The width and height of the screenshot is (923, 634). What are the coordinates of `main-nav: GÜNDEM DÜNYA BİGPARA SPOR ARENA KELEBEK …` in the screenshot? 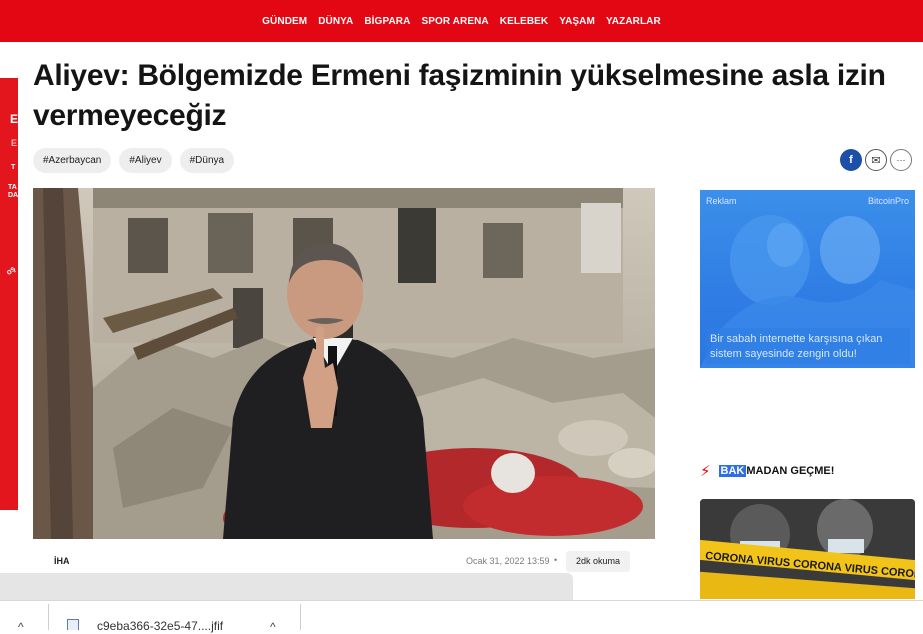 It's located at (461, 21).